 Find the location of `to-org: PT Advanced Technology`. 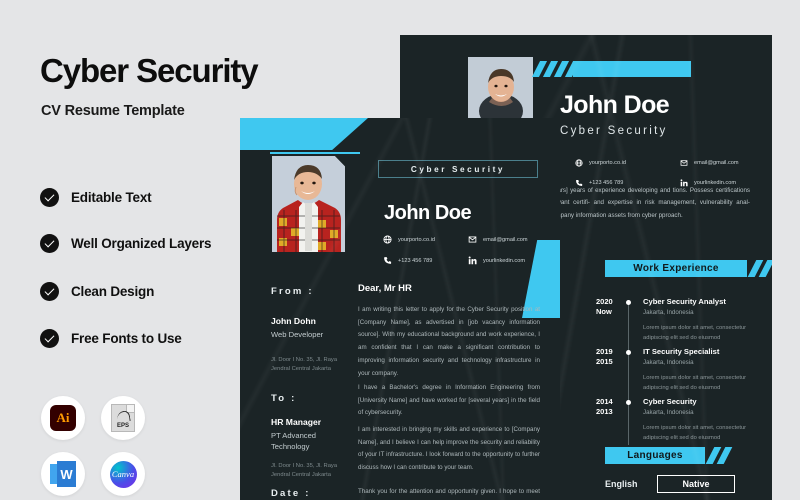

to-org: PT Advanced Technology is located at coordinates (294, 441).